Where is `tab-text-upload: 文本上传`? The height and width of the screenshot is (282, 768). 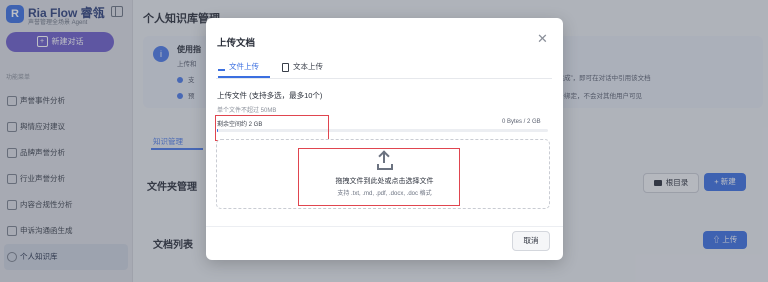 tab-text-upload: 文本上传 is located at coordinates (302, 67).